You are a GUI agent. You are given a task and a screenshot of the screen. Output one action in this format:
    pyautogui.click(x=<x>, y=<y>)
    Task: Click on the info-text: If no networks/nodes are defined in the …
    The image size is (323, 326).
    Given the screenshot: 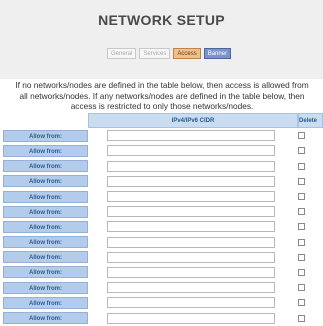 What is the action you would take?
    pyautogui.click(x=162, y=95)
    